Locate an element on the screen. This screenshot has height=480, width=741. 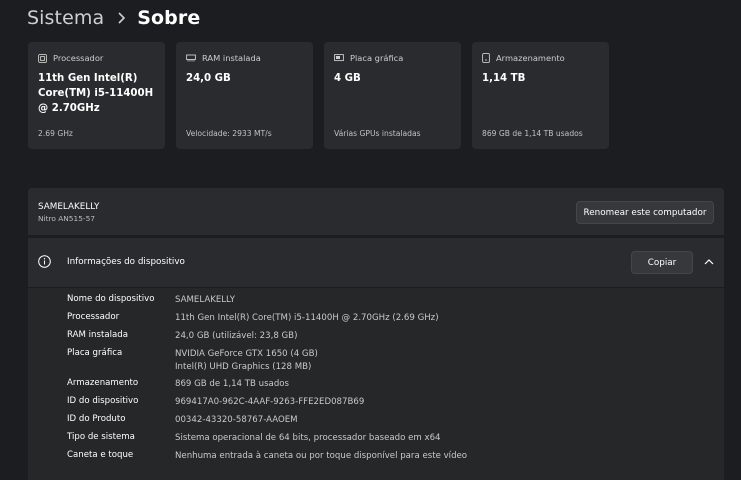
page-title: Sobre is located at coordinates (169, 18).